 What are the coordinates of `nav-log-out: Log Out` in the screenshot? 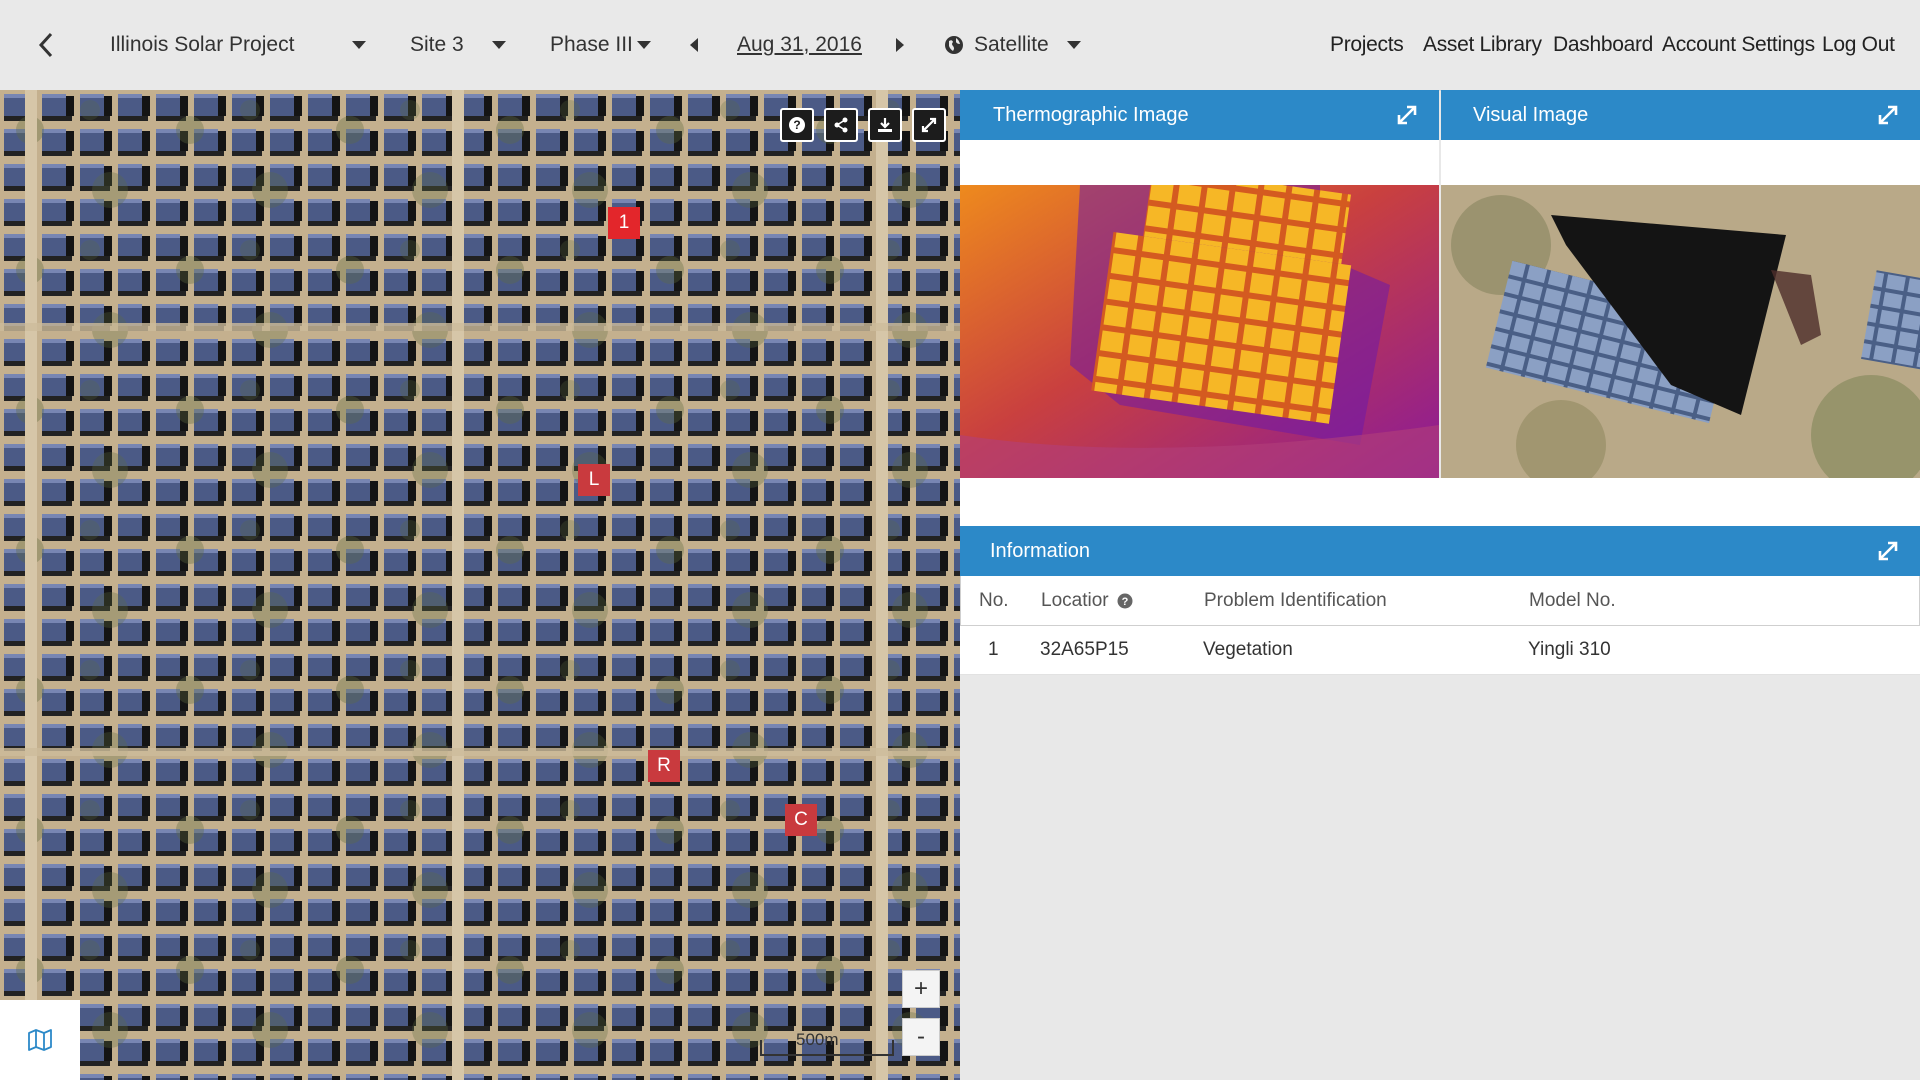 It's located at (1858, 45).